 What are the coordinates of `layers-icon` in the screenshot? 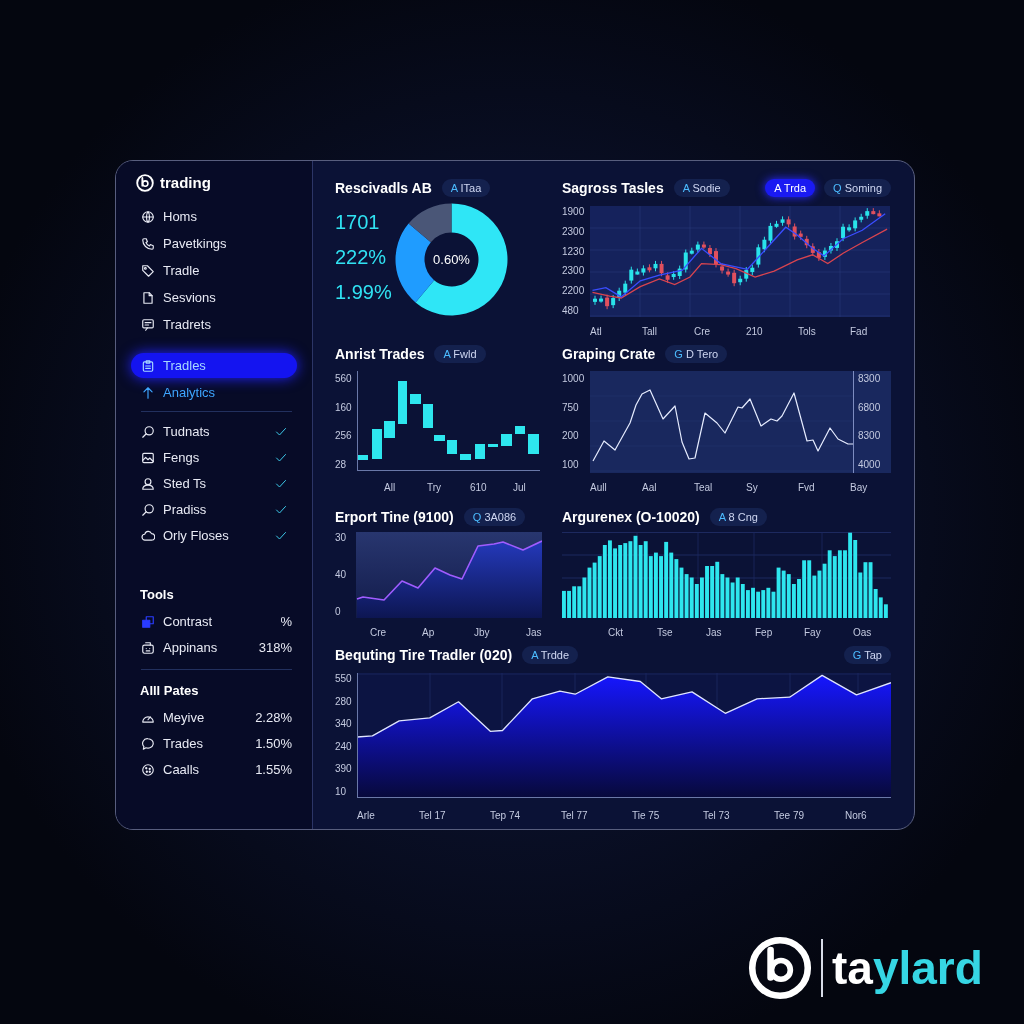 It's located at (148, 622).